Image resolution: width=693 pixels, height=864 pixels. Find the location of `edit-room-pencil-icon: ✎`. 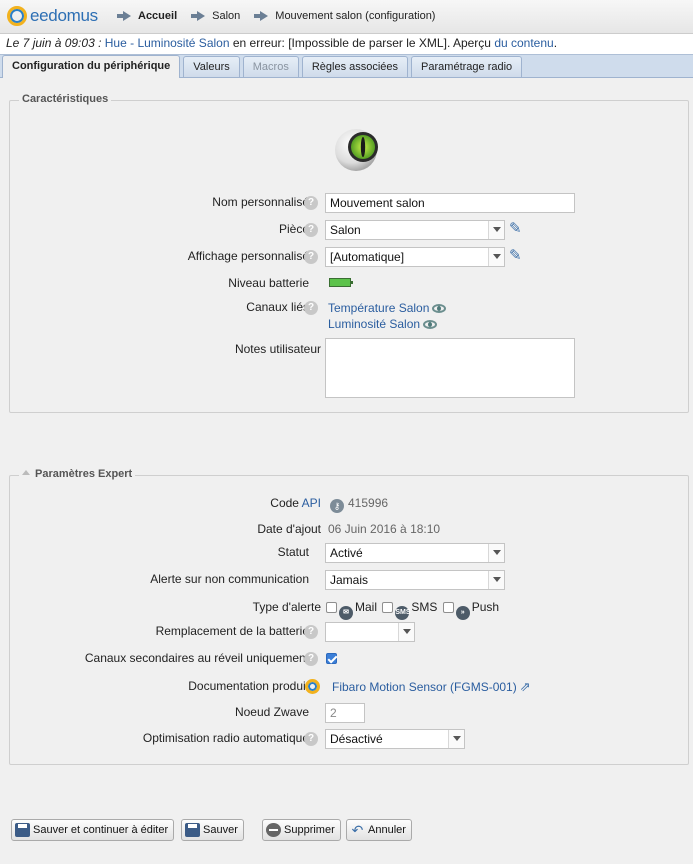

edit-room-pencil-icon: ✎ is located at coordinates (517, 229).